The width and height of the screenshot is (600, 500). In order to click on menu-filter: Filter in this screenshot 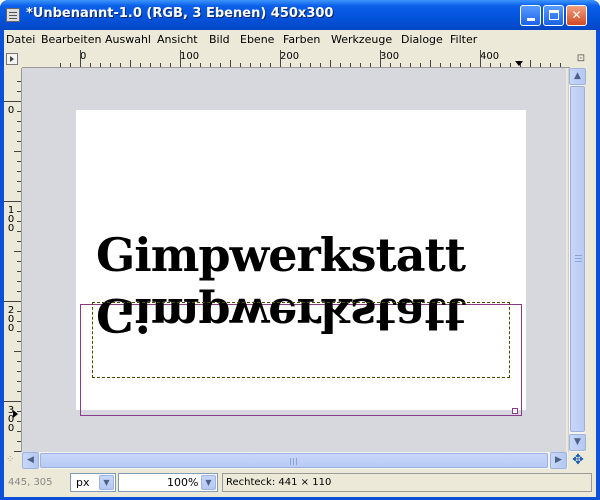, I will do `click(463, 39)`.